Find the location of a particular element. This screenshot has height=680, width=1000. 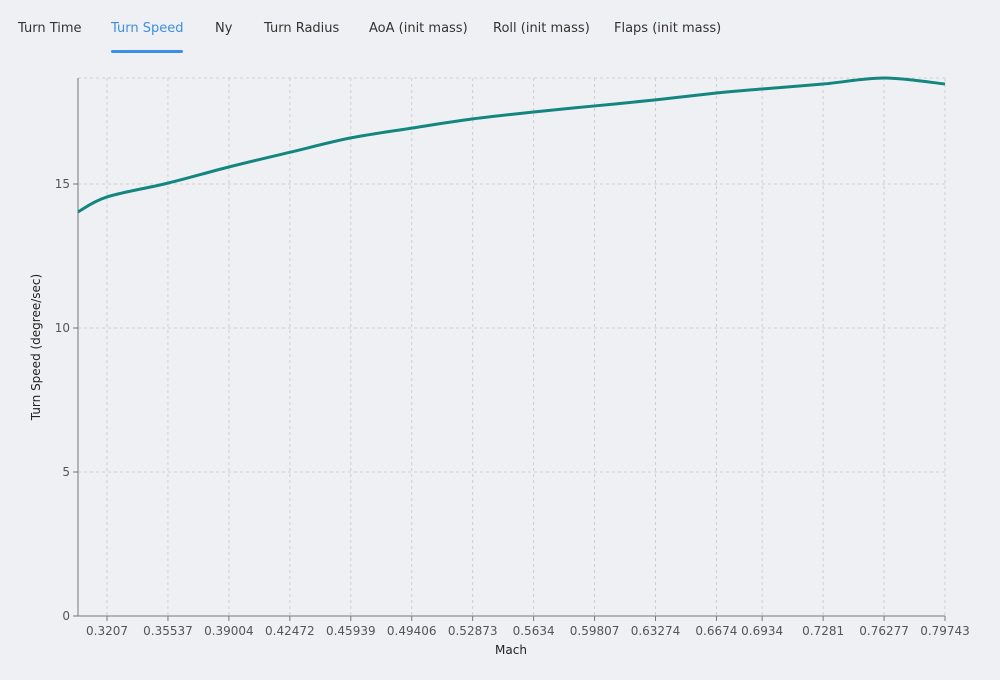

y-axis-label: Turn Speed (degree/sec) is located at coordinates (36, 347).